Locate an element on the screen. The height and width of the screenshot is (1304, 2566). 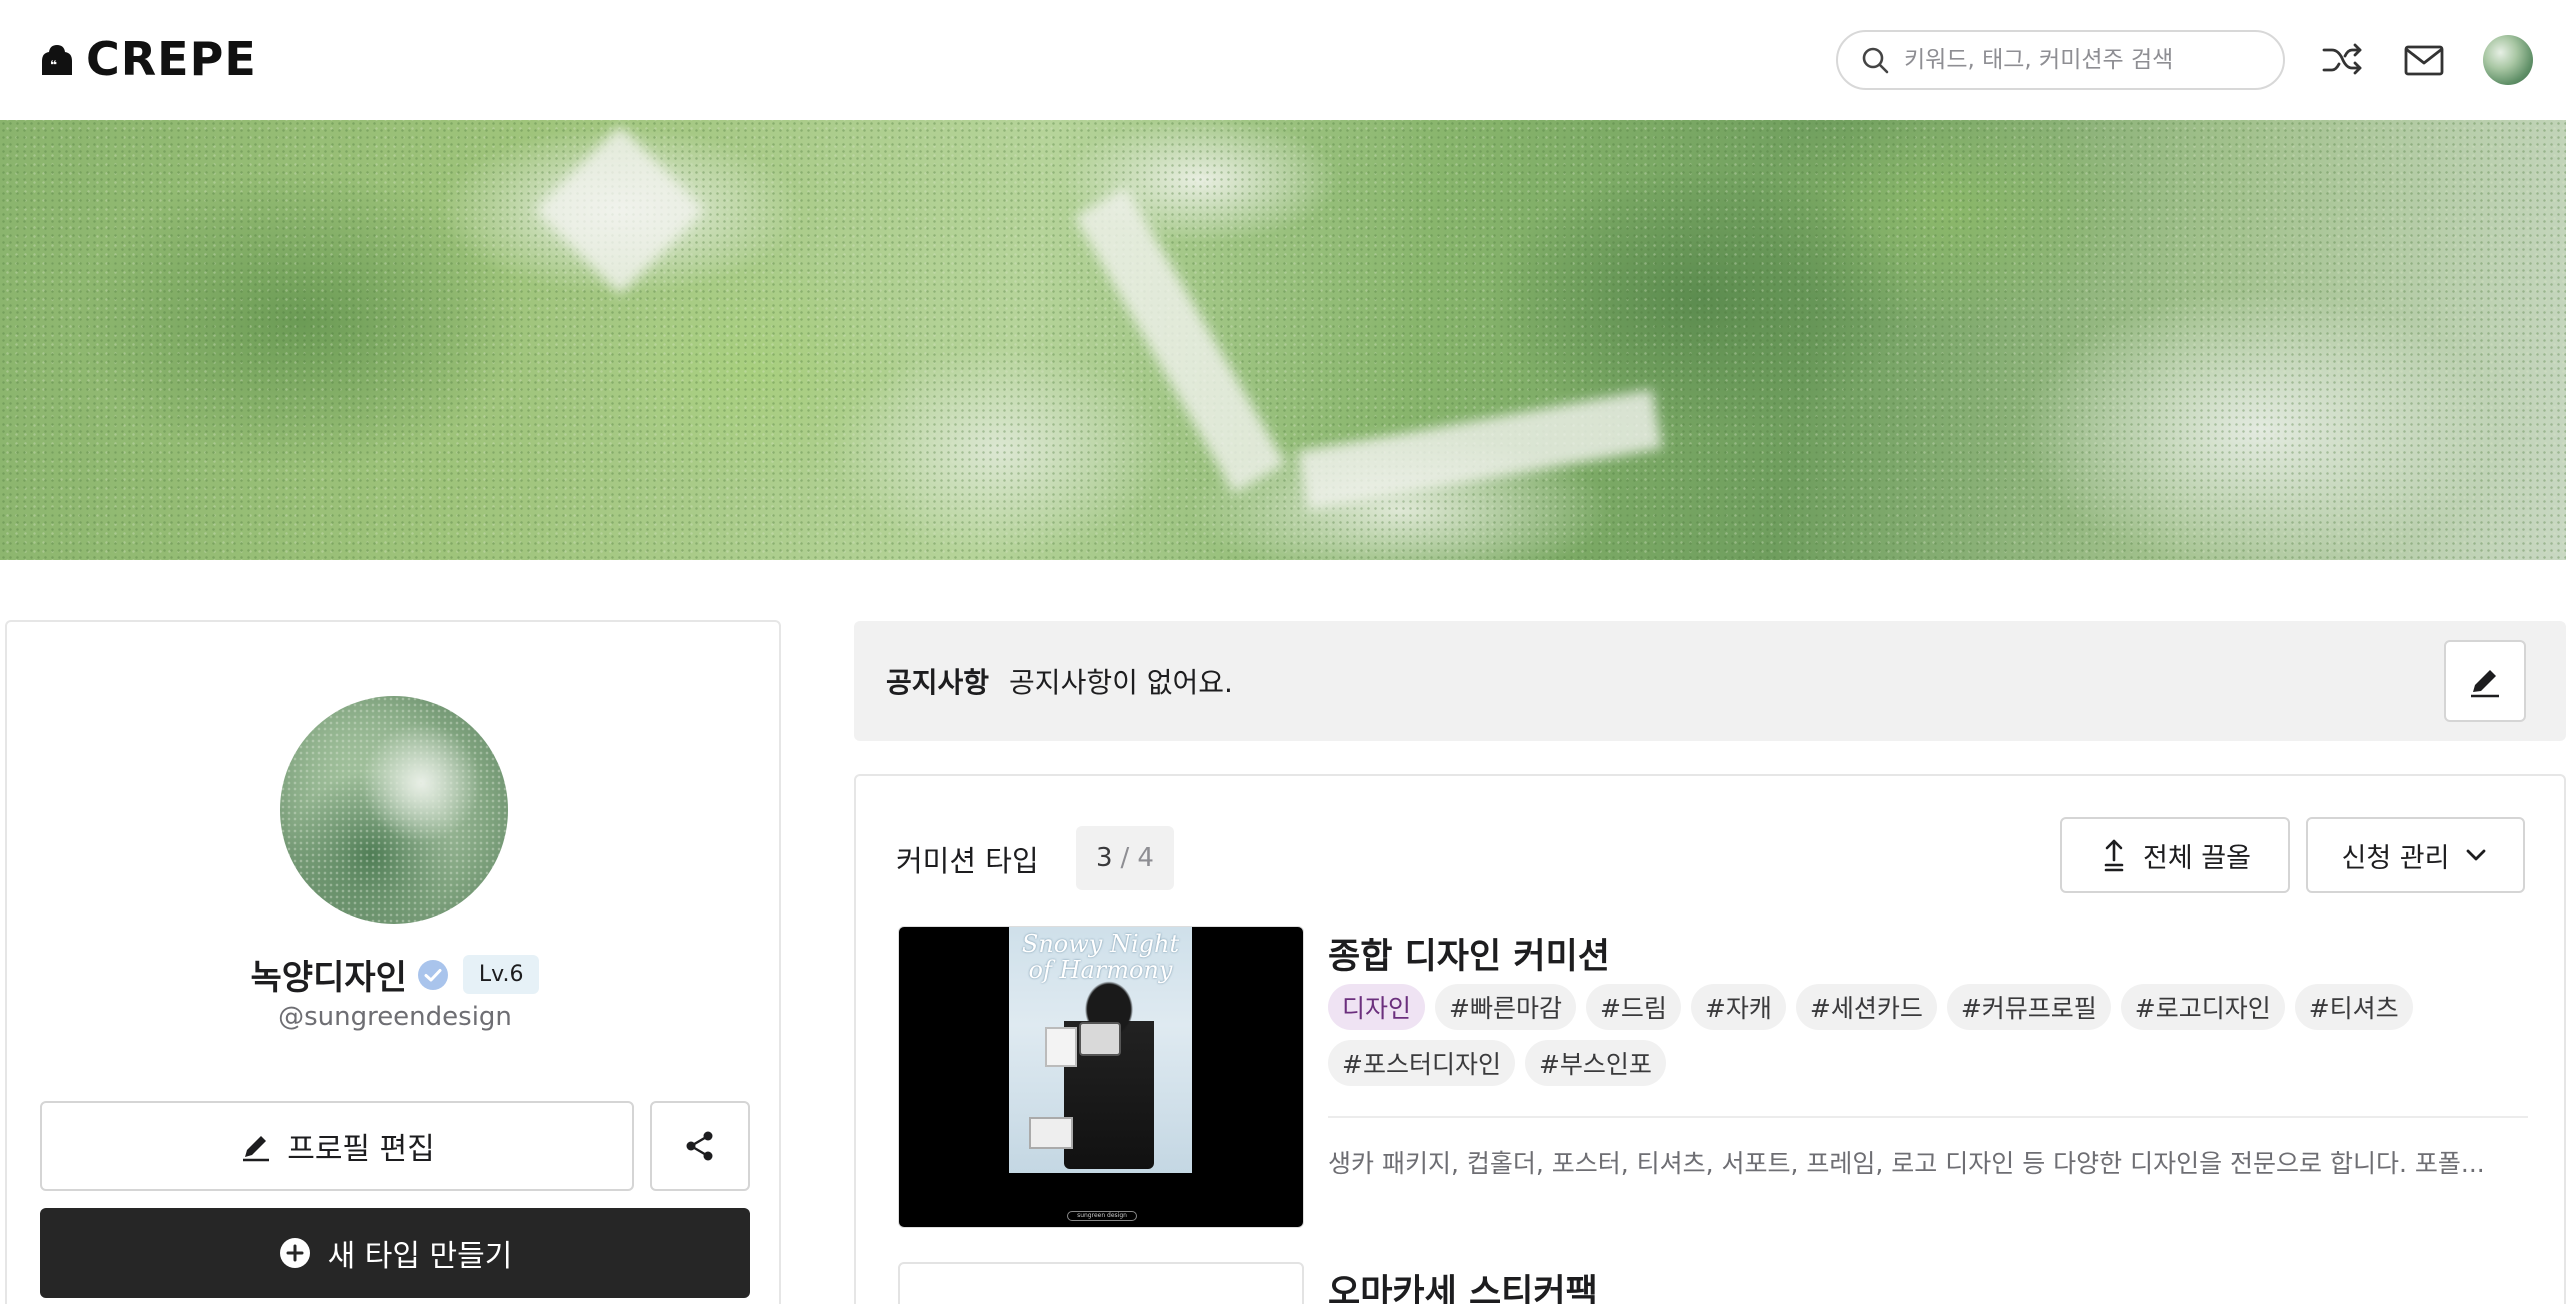
new-type-label: 새 타입 만들기 is located at coordinates (420, 1256).